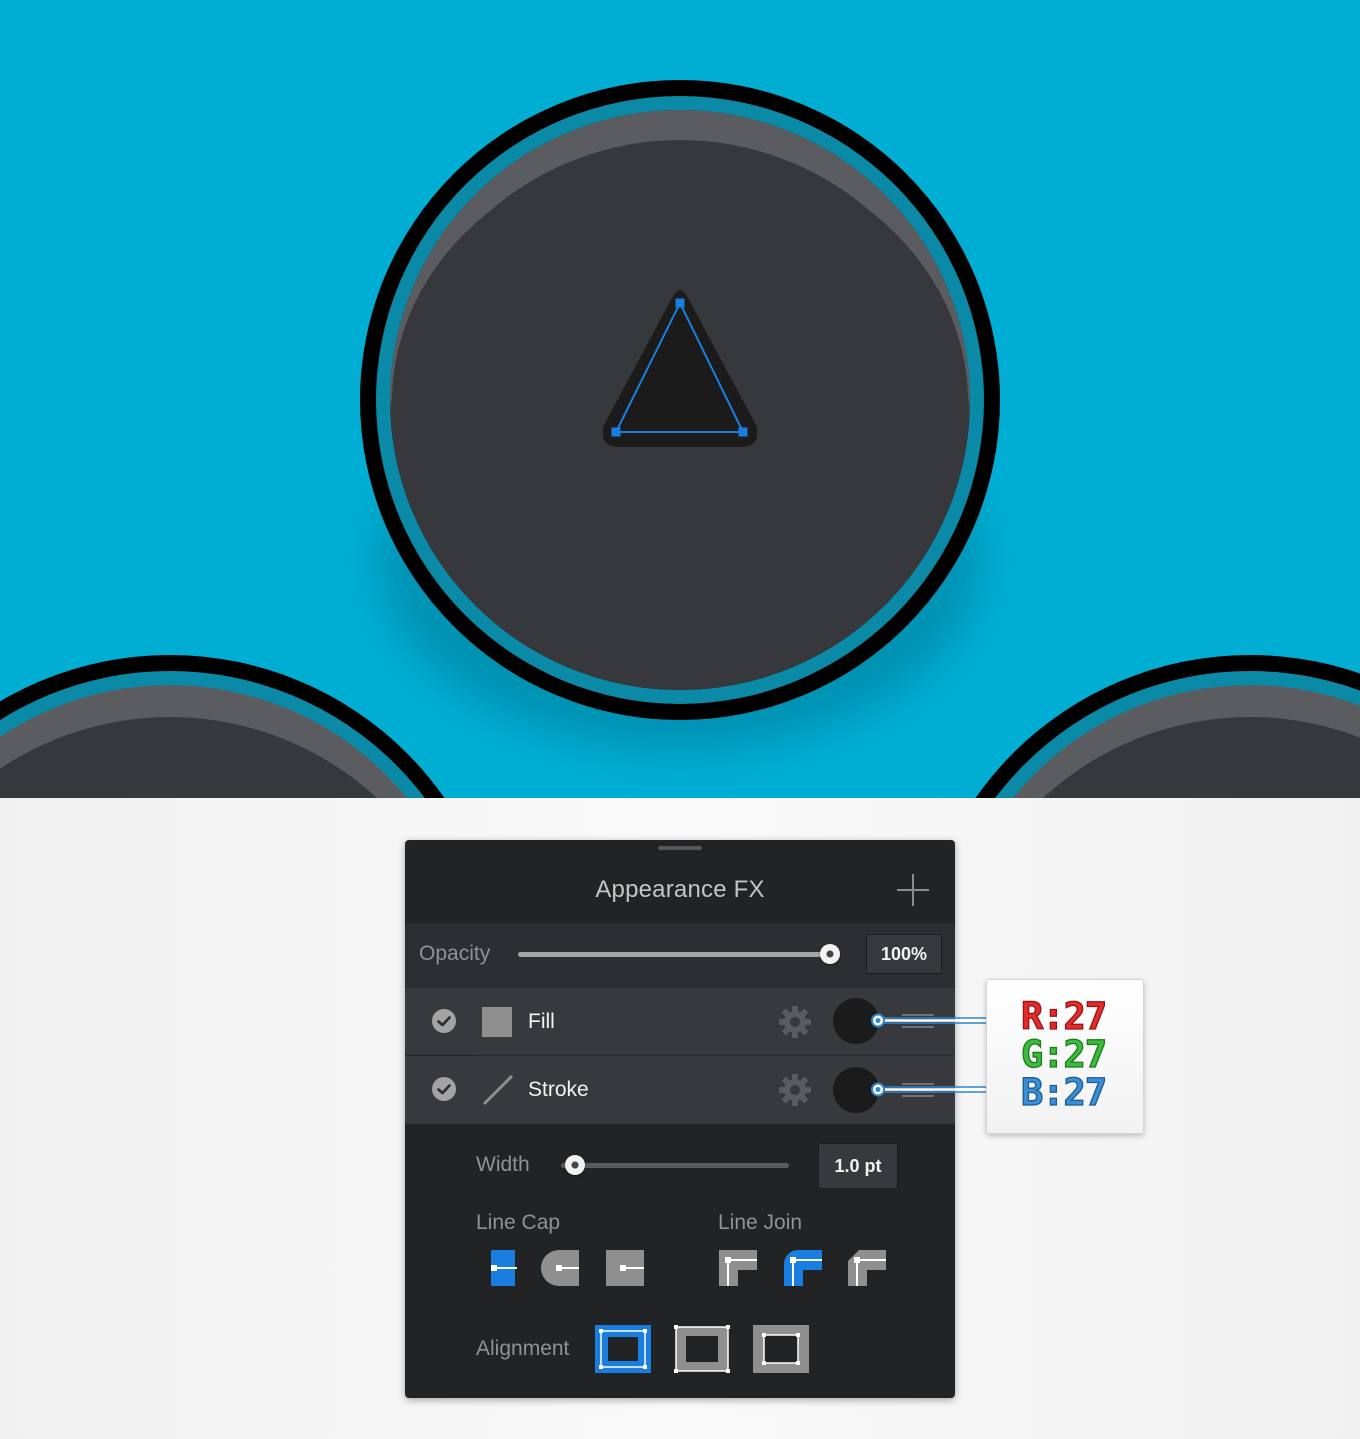 The height and width of the screenshot is (1439, 1360). I want to click on align-center-icon, so click(702, 1349).